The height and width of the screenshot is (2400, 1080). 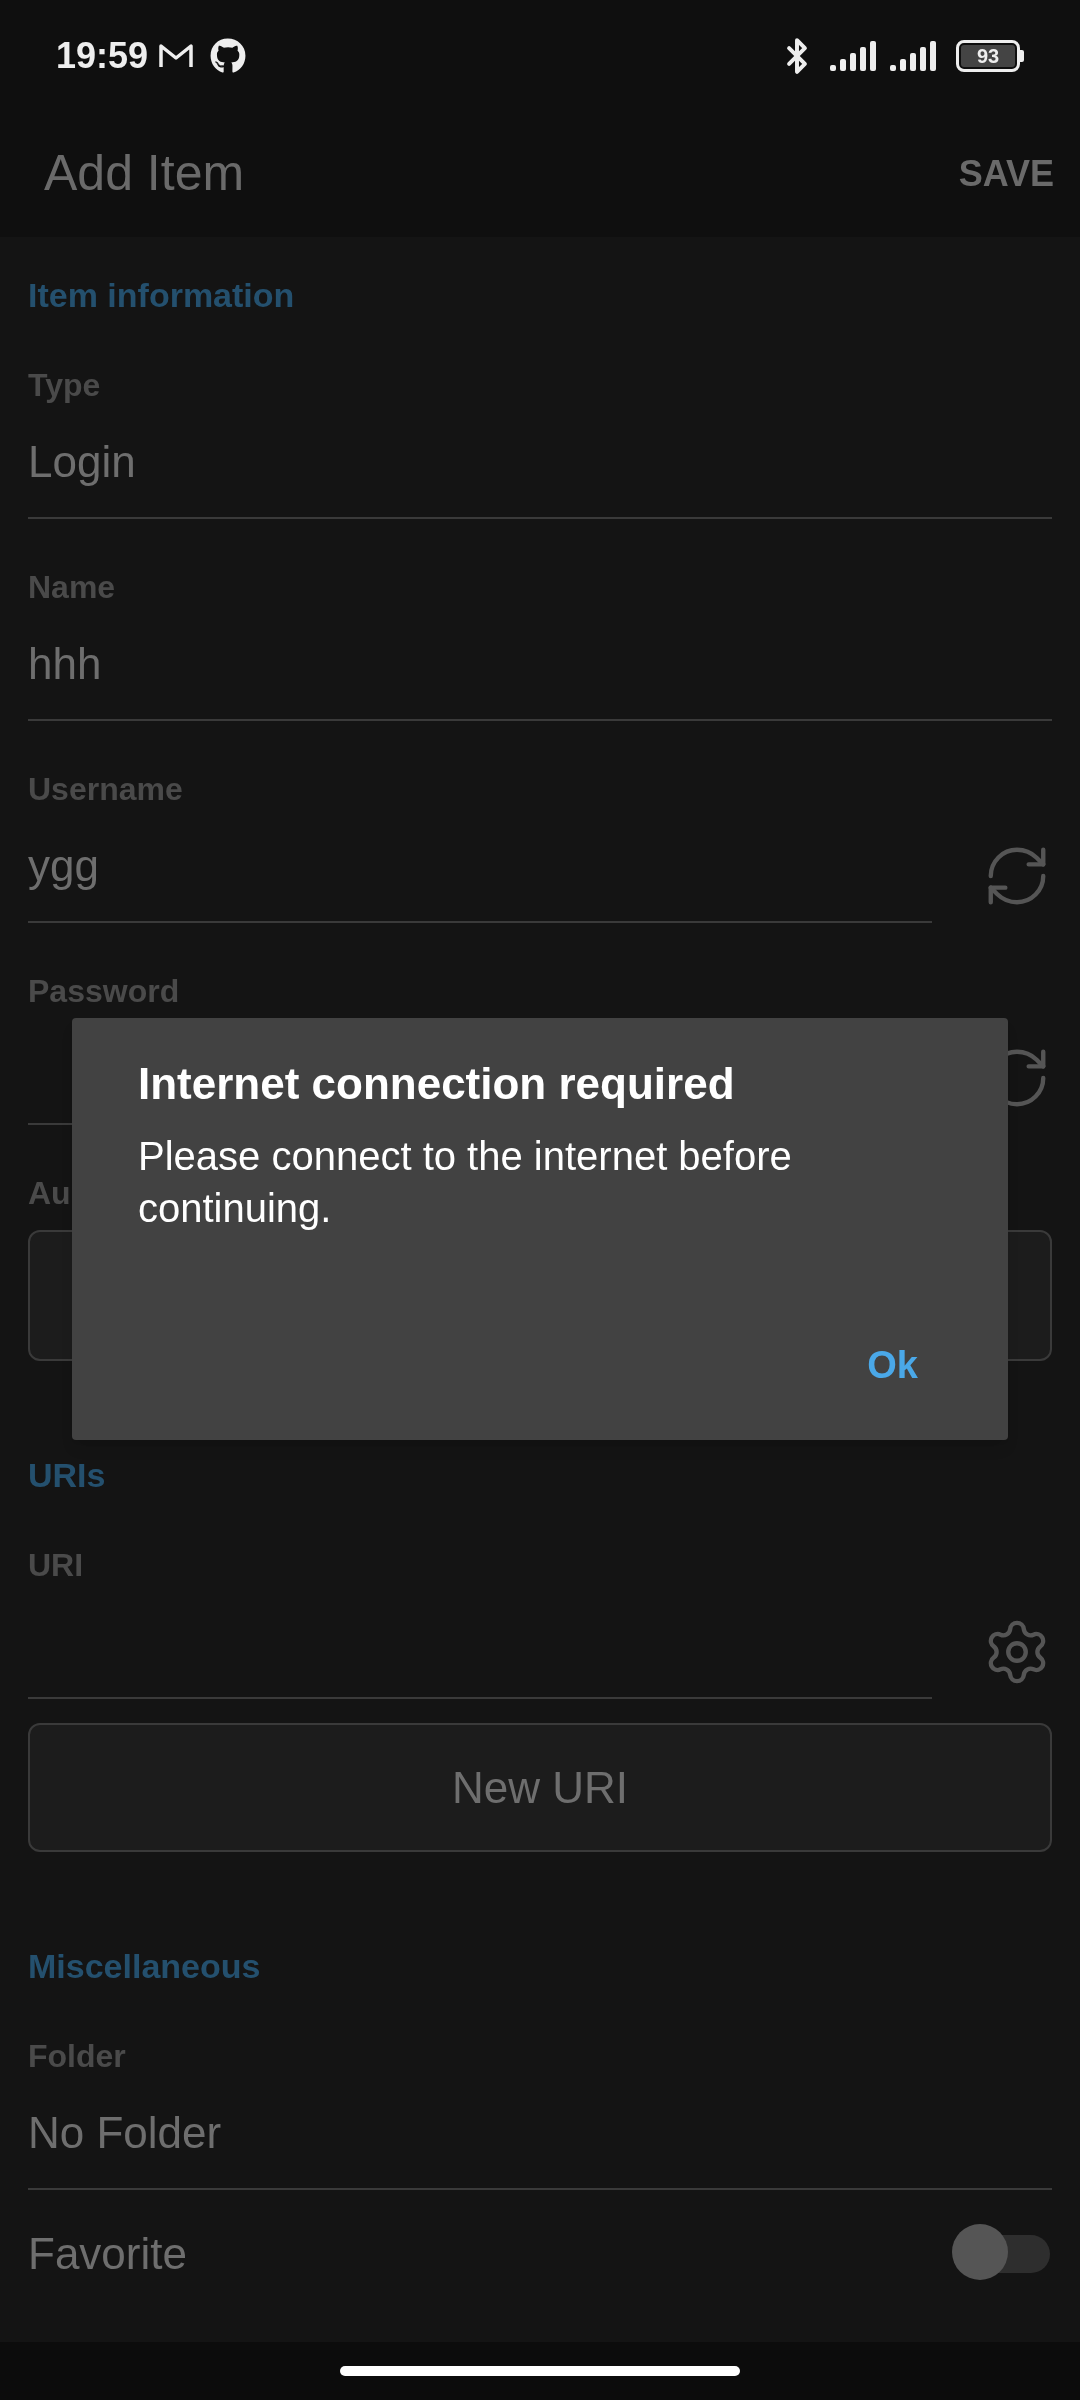 What do you see at coordinates (480, 880) in the screenshot?
I see `text-field: ygg` at bounding box center [480, 880].